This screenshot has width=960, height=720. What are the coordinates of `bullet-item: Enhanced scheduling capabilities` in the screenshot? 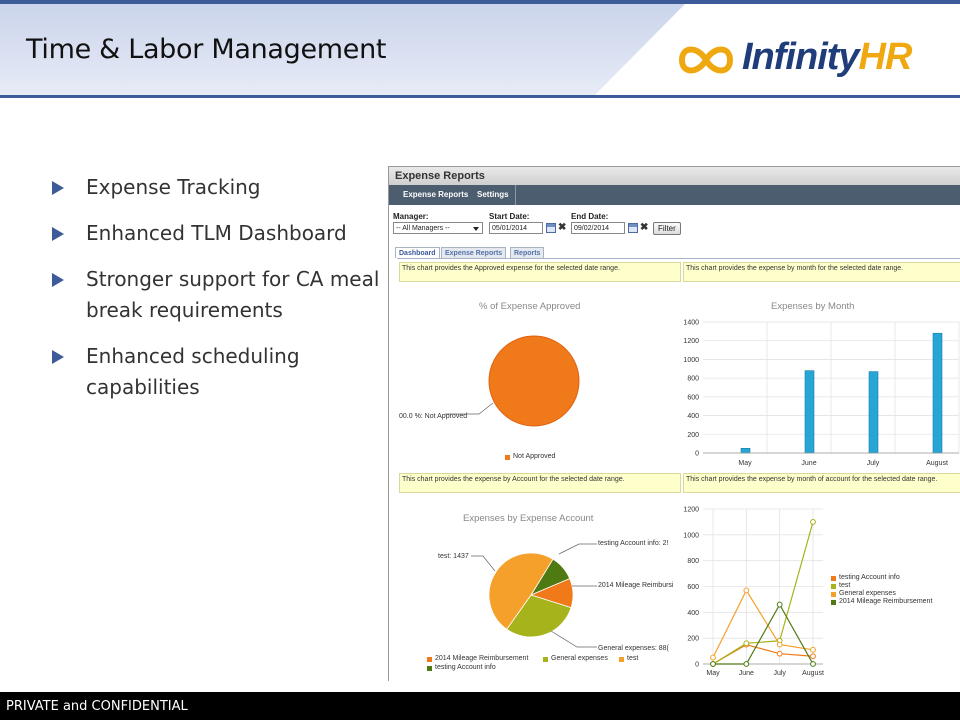 It's located at (215, 372).